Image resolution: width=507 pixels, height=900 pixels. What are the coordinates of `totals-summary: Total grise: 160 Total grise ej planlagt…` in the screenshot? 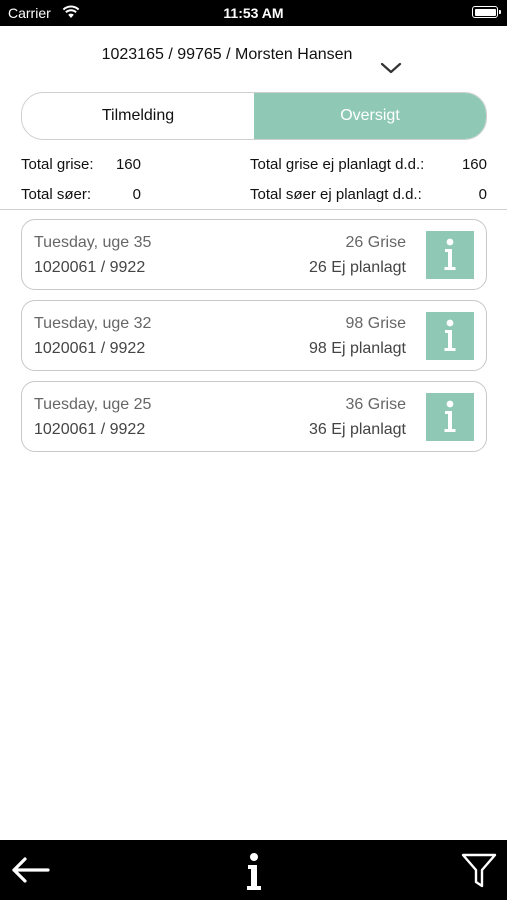 It's located at (254, 186).